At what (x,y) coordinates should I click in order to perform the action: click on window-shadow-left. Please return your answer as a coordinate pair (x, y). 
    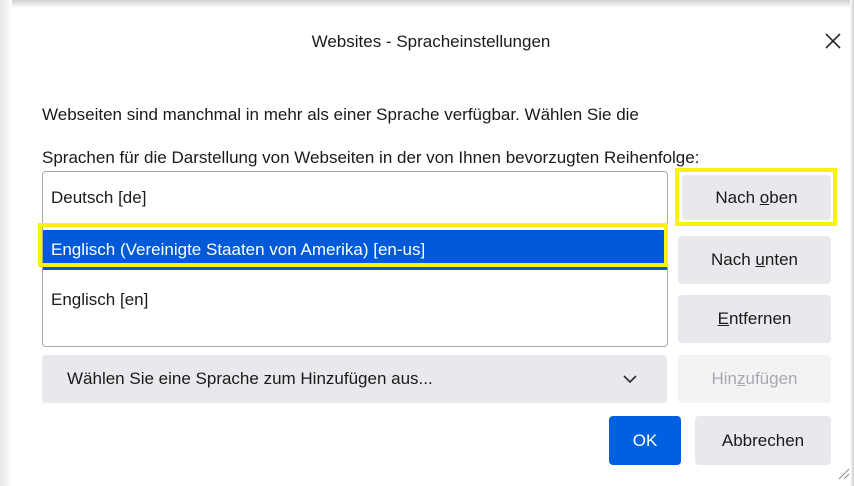
    Looking at the image, I should click on (6, 243).